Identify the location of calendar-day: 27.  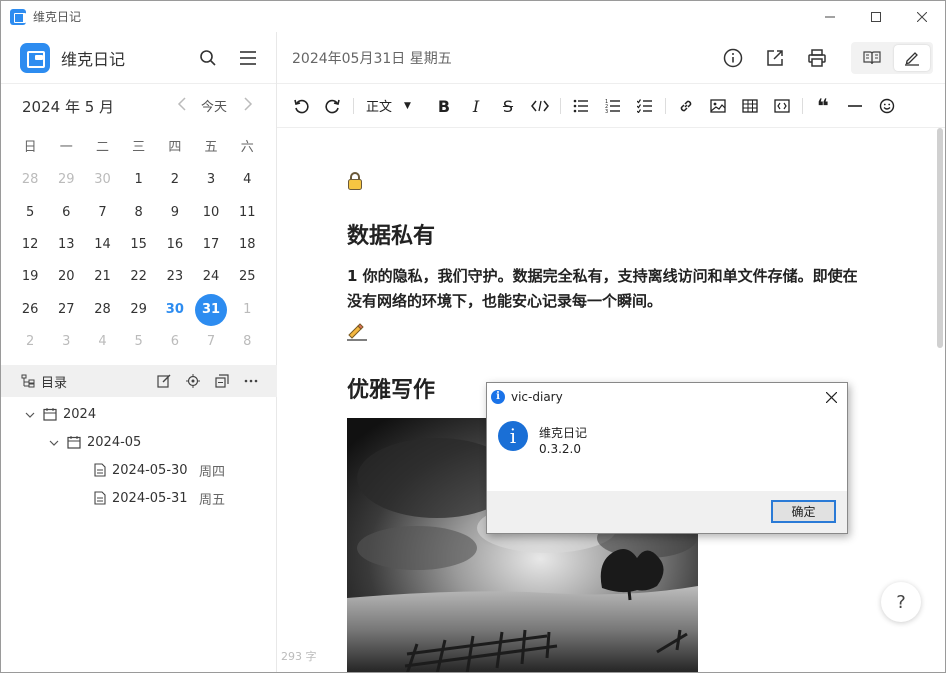
(66, 310).